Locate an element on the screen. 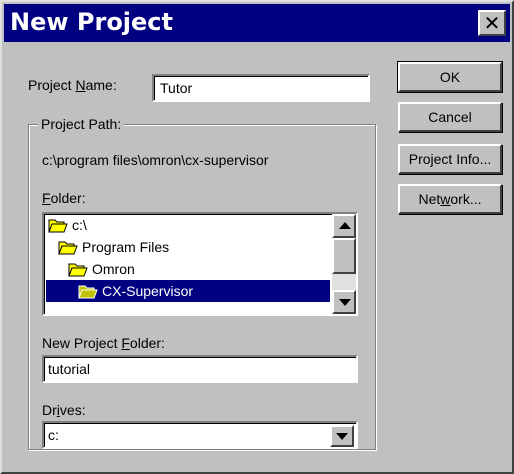 The height and width of the screenshot is (474, 514). scroll-thumb is located at coordinates (344, 256).